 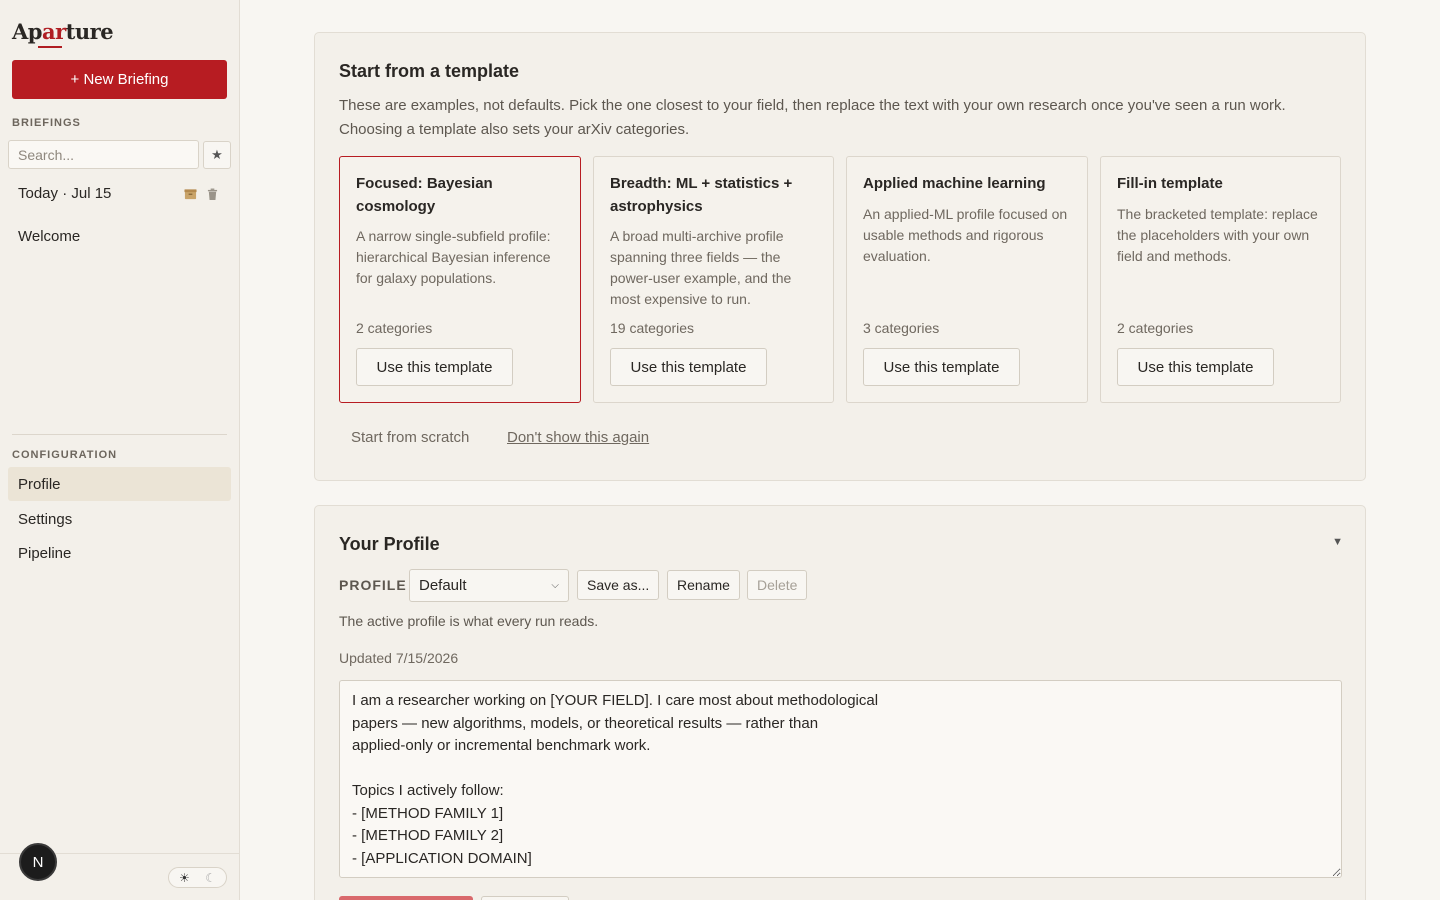 I want to click on configuration-section-label: CONFIGURATION, so click(x=65, y=455).